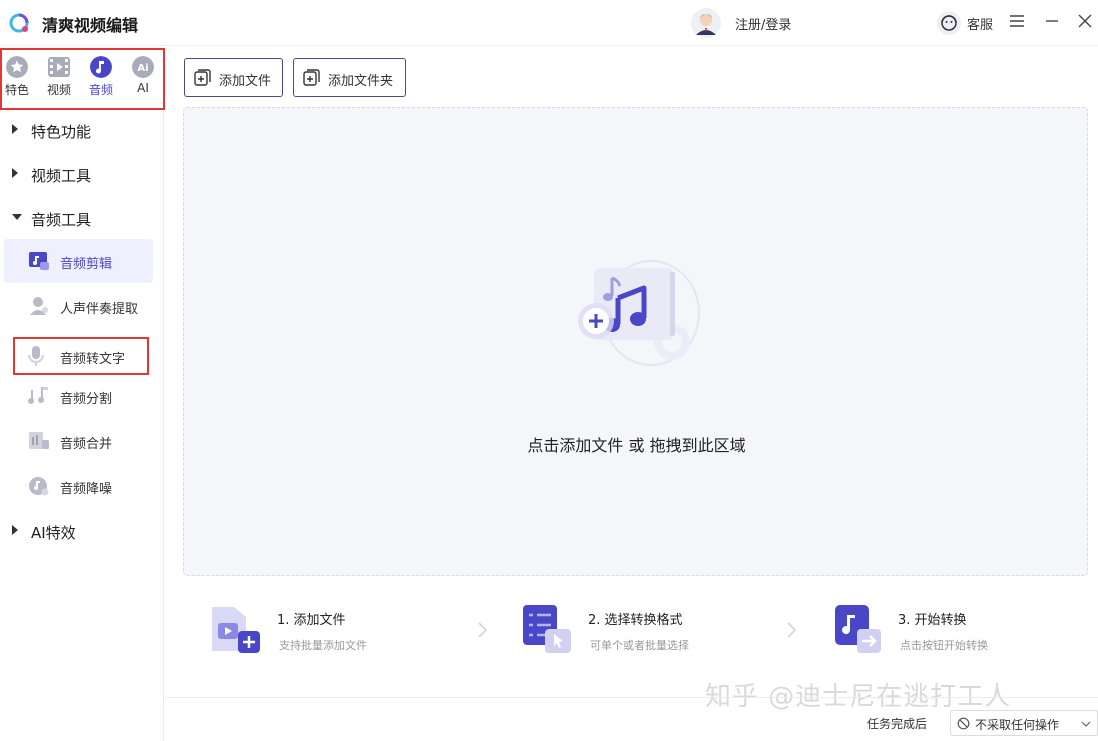 The width and height of the screenshot is (1098, 741). What do you see at coordinates (99, 309) in the screenshot?
I see `sidebar-item-label: 人声伴奏提取` at bounding box center [99, 309].